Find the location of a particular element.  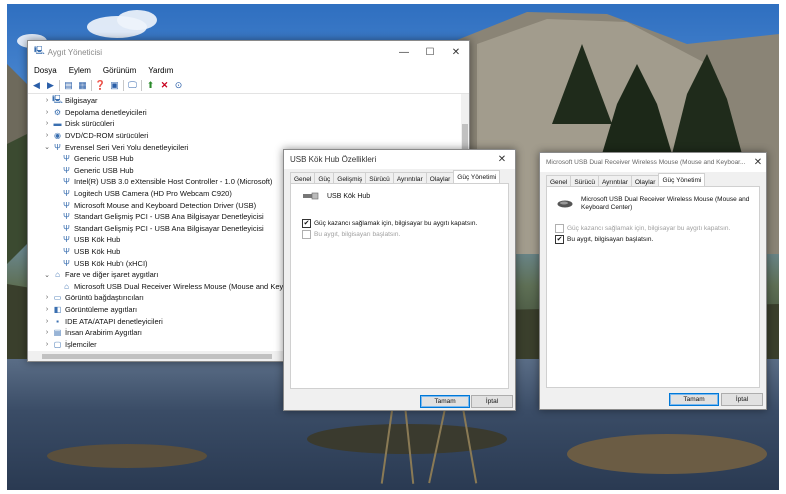

tree-category: › ▬ Disk sürücüleri is located at coordinates (244, 124).